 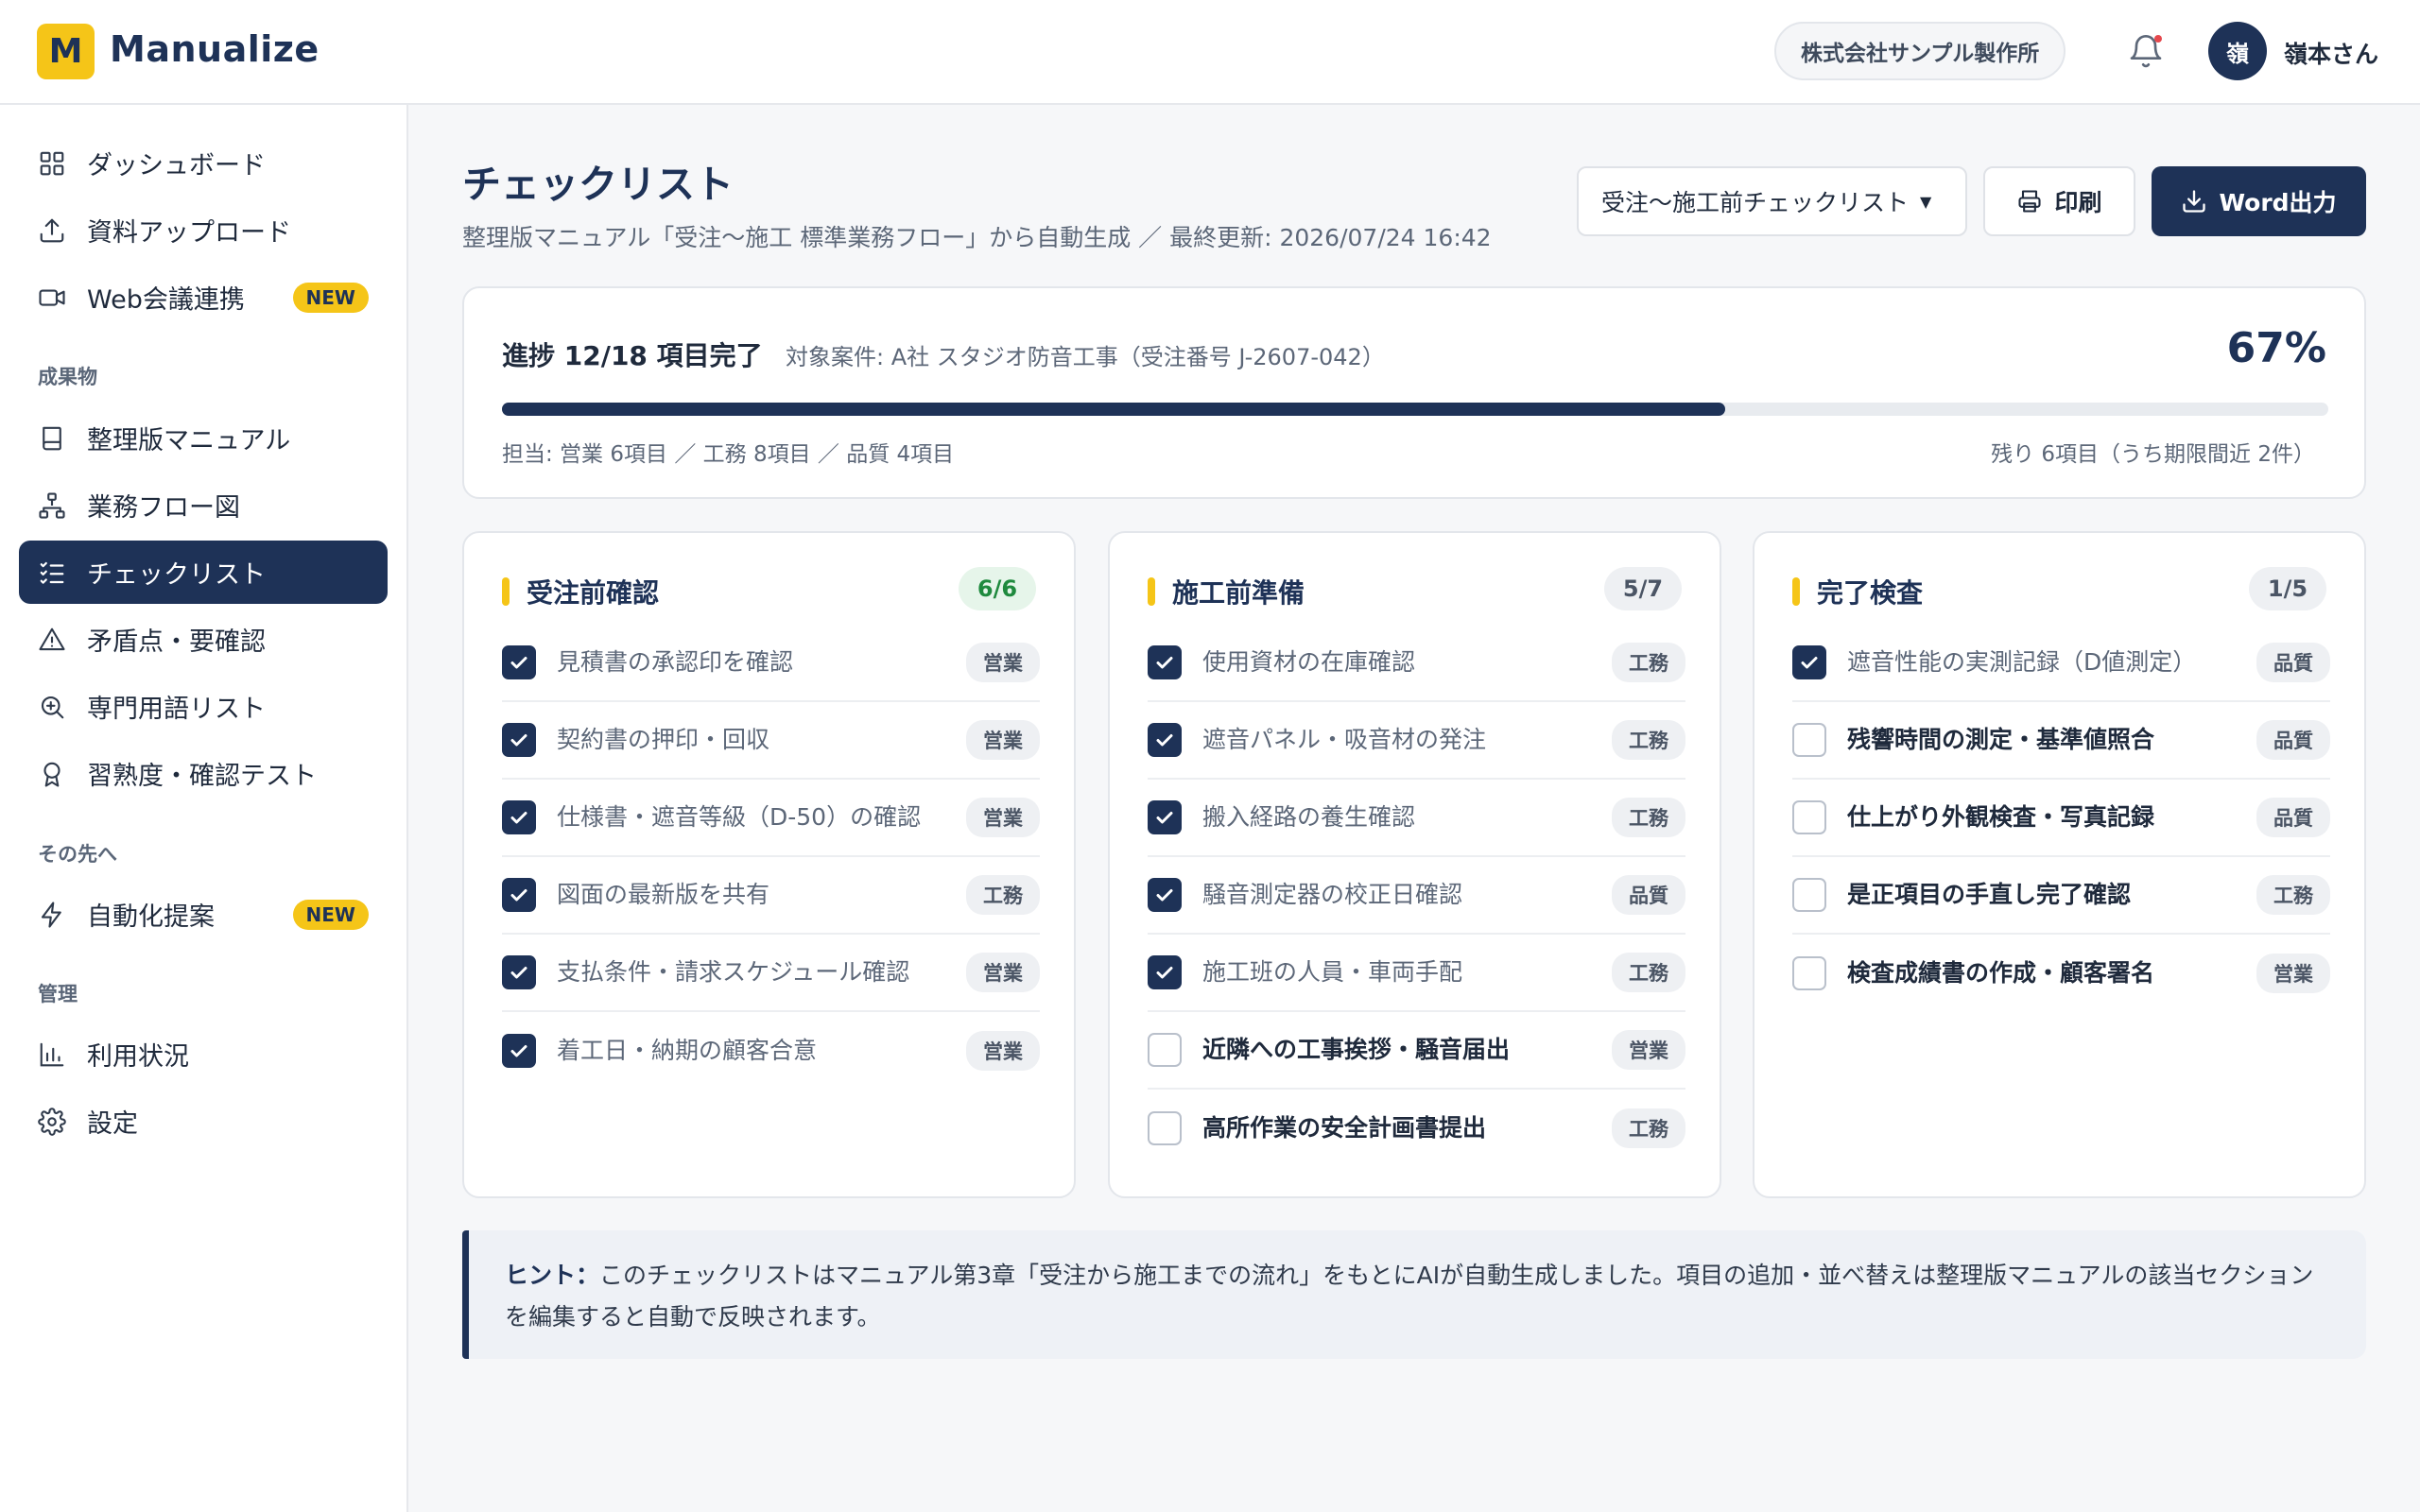 What do you see at coordinates (1871, 593) in the screenshot?
I see `column-title: 完了検査` at bounding box center [1871, 593].